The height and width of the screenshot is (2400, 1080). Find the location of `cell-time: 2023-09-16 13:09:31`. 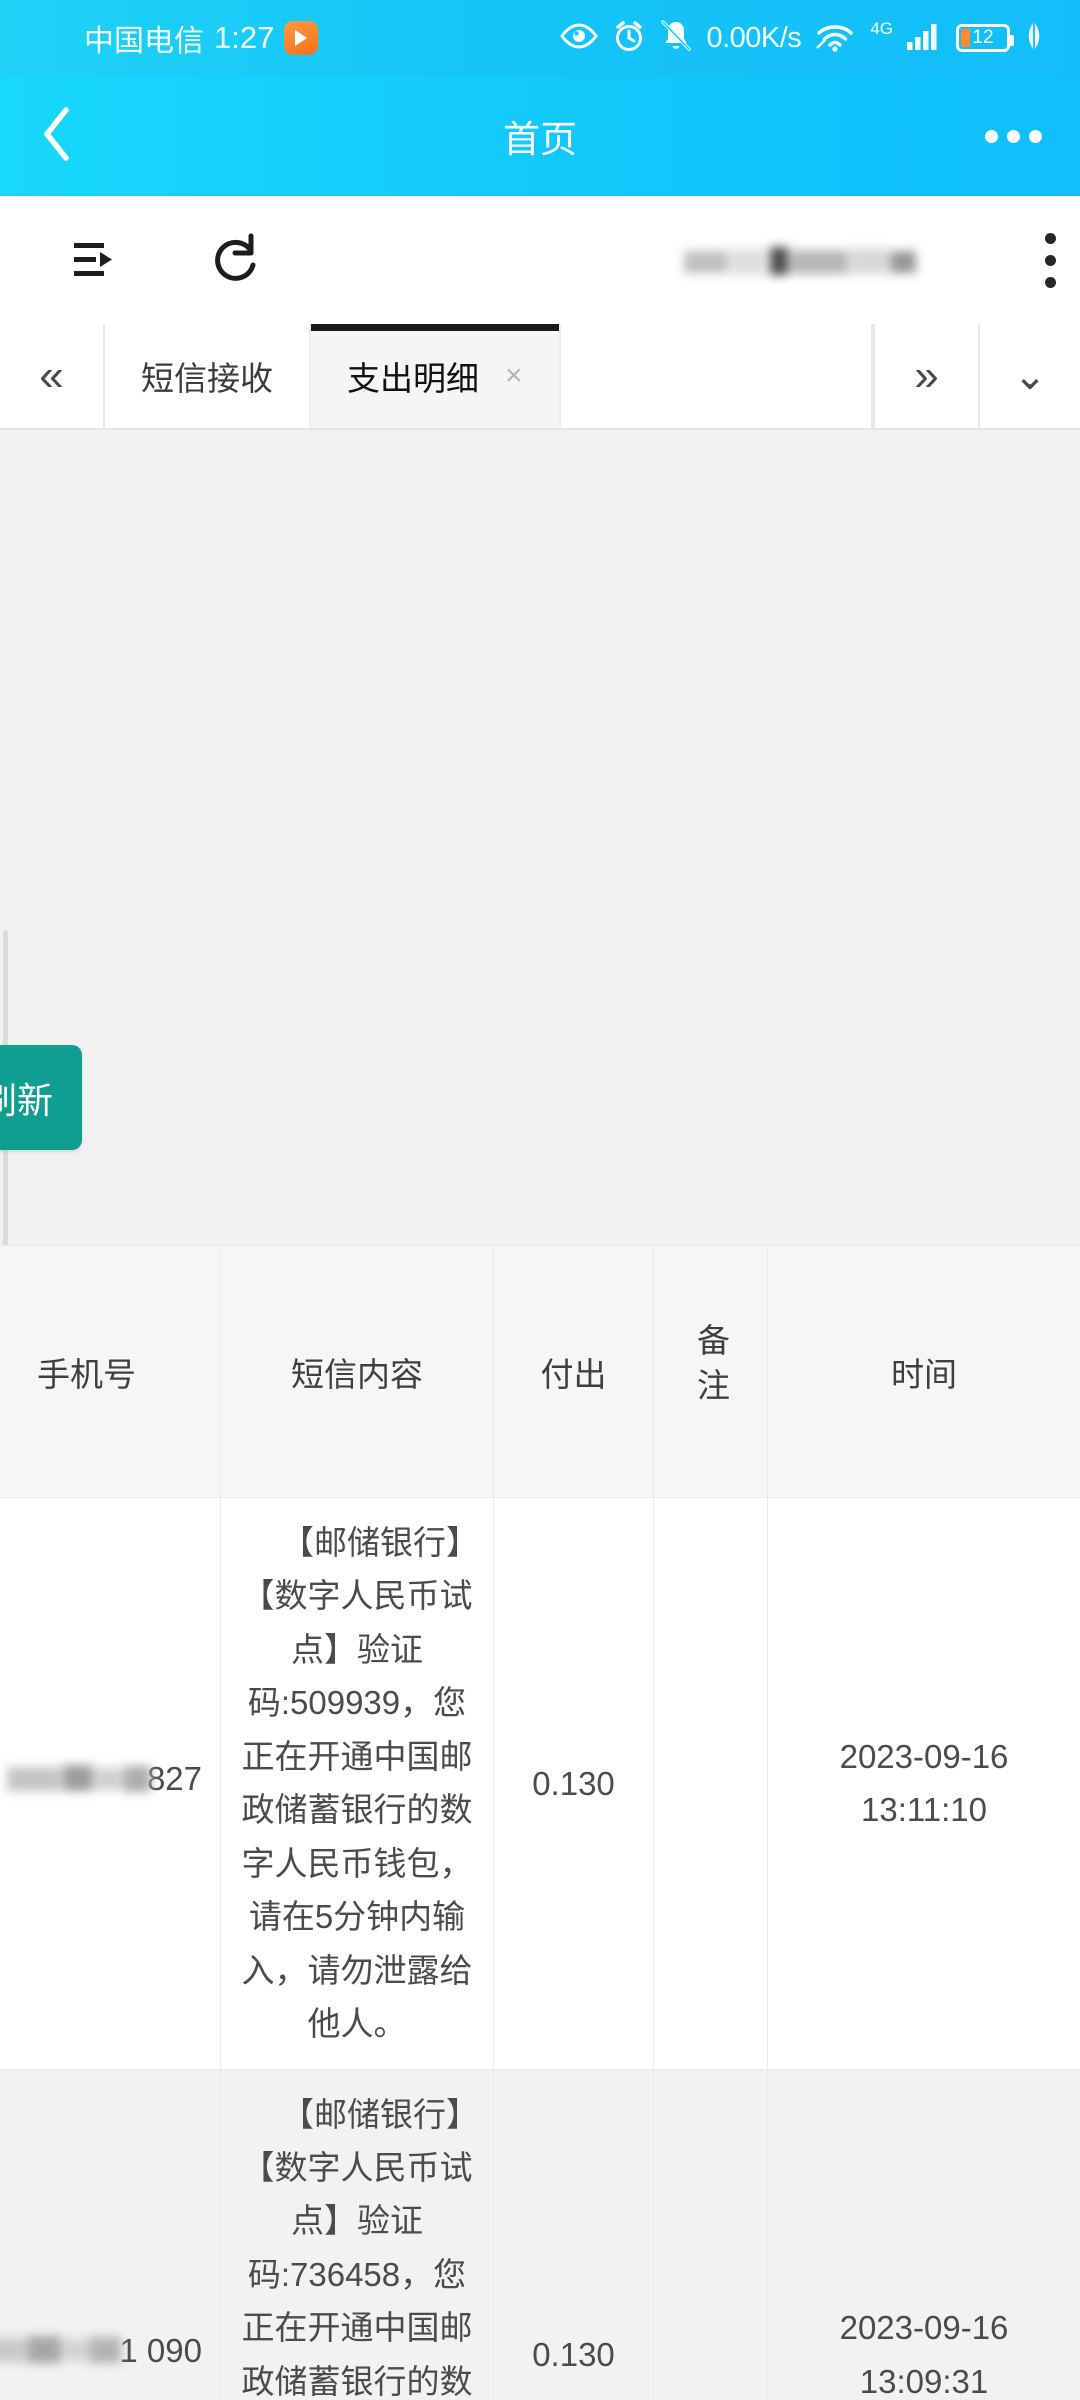

cell-time: 2023-09-16 13:09:31 is located at coordinates (923, 2234).